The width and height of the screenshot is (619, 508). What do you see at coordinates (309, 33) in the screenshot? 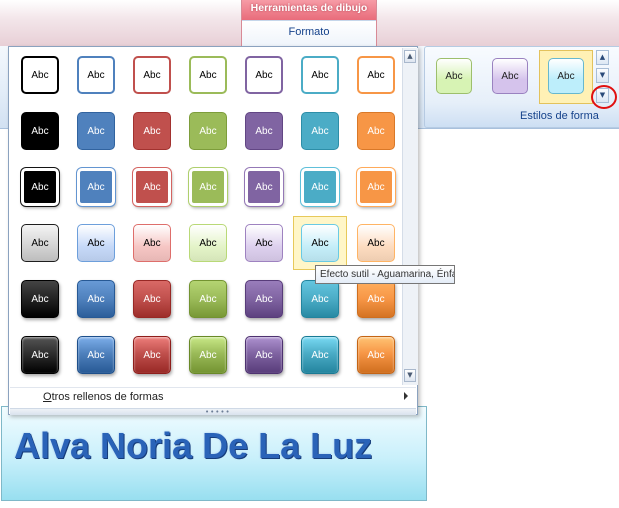
I see `tab-formato: Formato` at bounding box center [309, 33].